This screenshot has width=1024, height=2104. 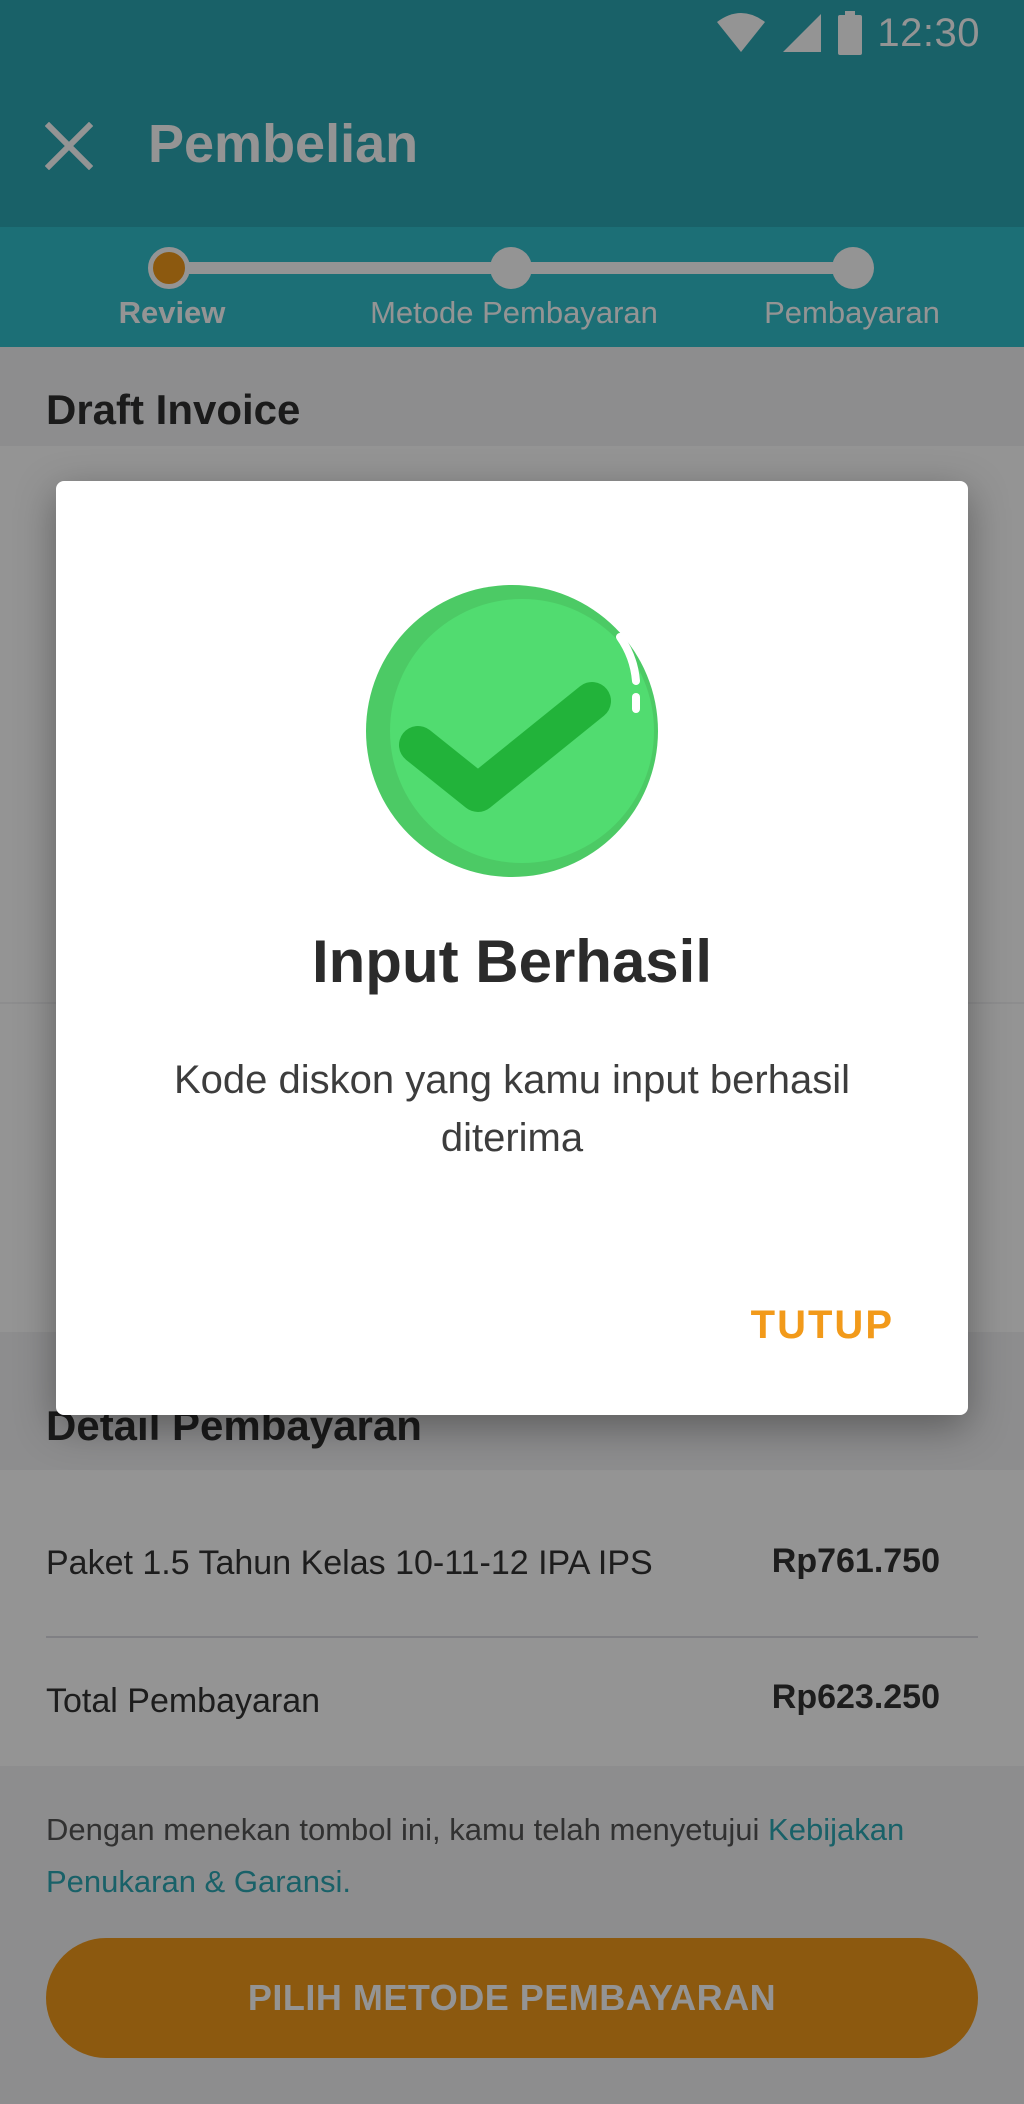 What do you see at coordinates (512, 961) in the screenshot?
I see `dialog-title: Input Berhasil` at bounding box center [512, 961].